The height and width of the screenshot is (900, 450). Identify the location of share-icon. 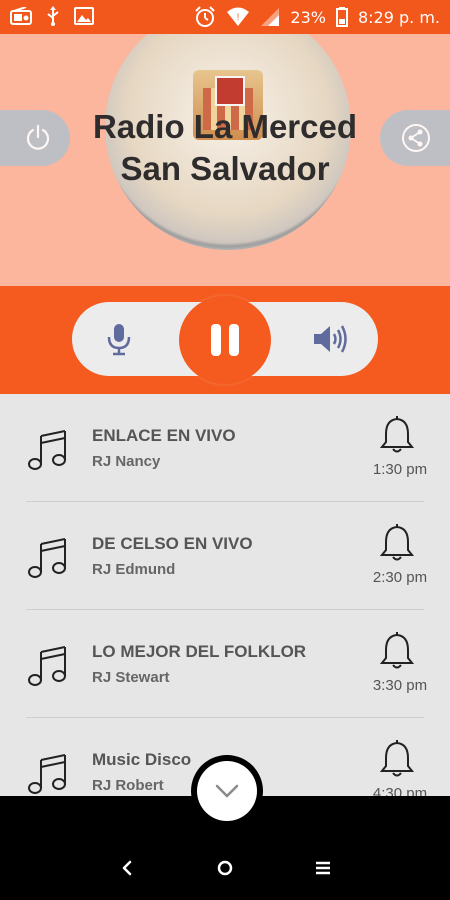
(416, 138).